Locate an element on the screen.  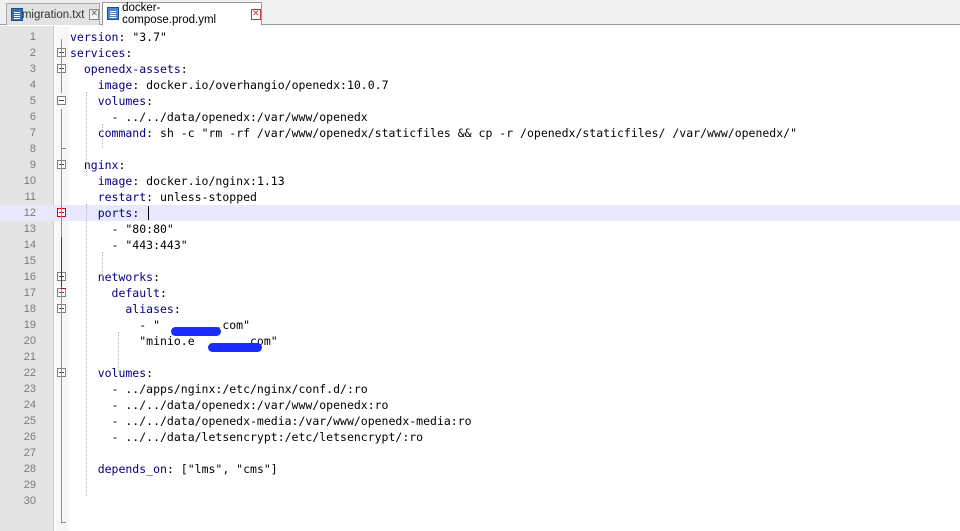
code-line: 14 - "443:443" is located at coordinates (480, 245).